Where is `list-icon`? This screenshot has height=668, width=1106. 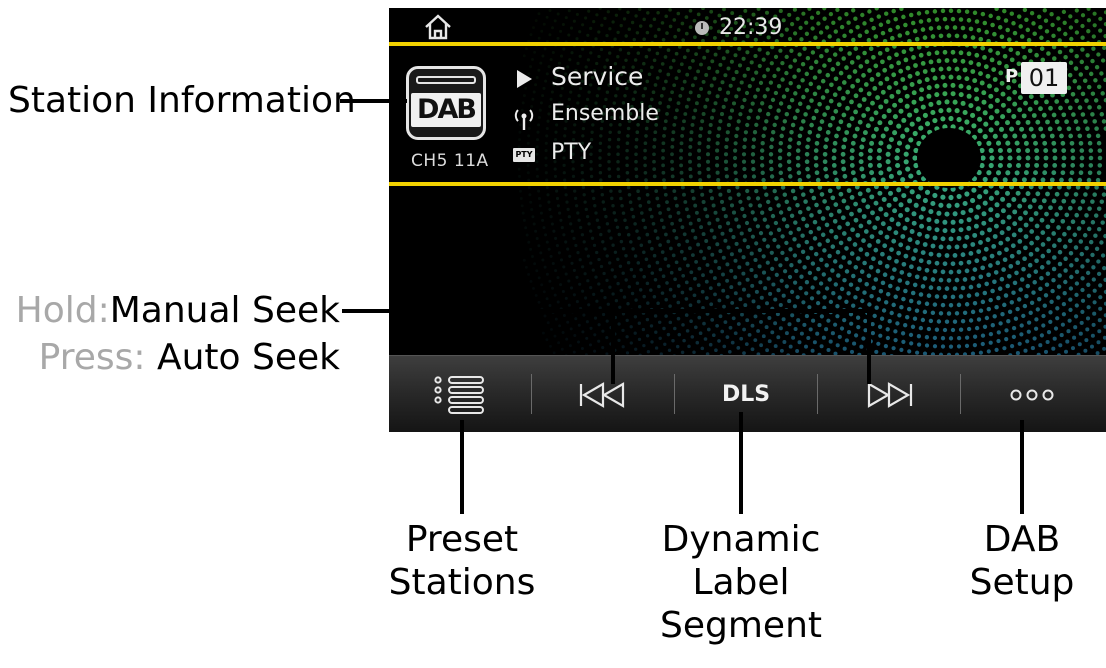
list-icon is located at coordinates (459, 395).